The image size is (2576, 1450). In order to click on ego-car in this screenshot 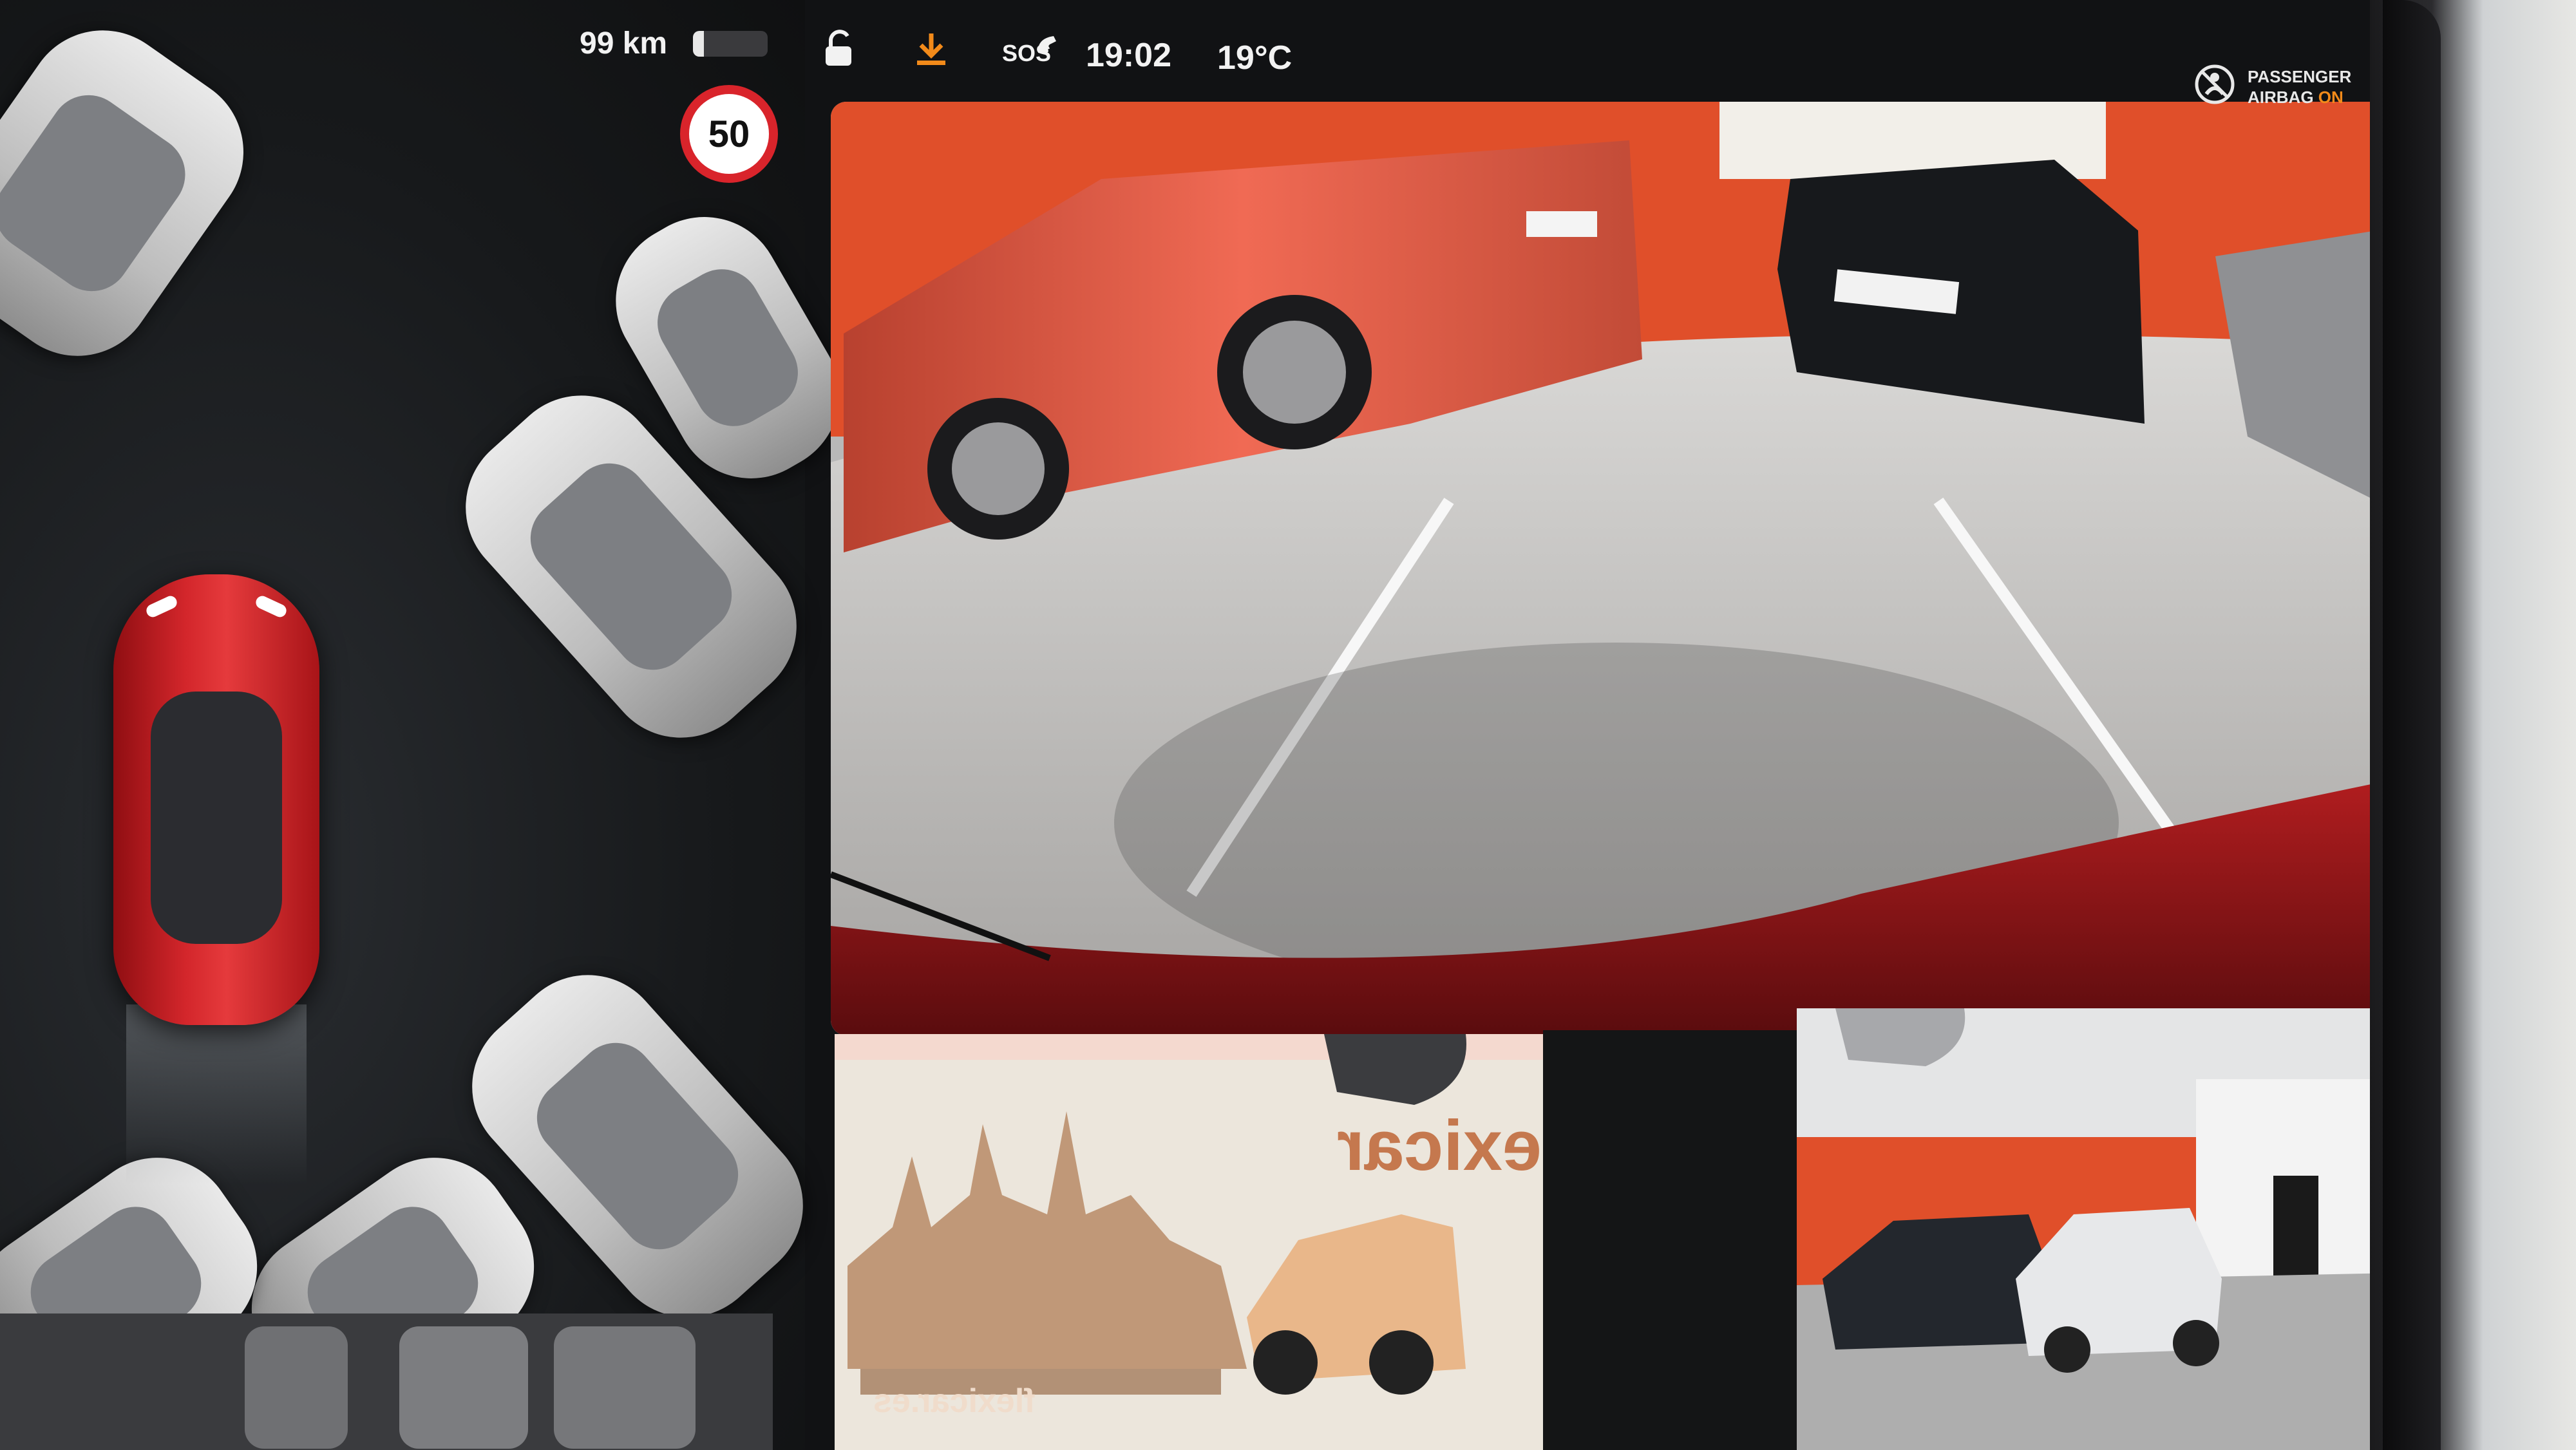, I will do `click(216, 799)`.